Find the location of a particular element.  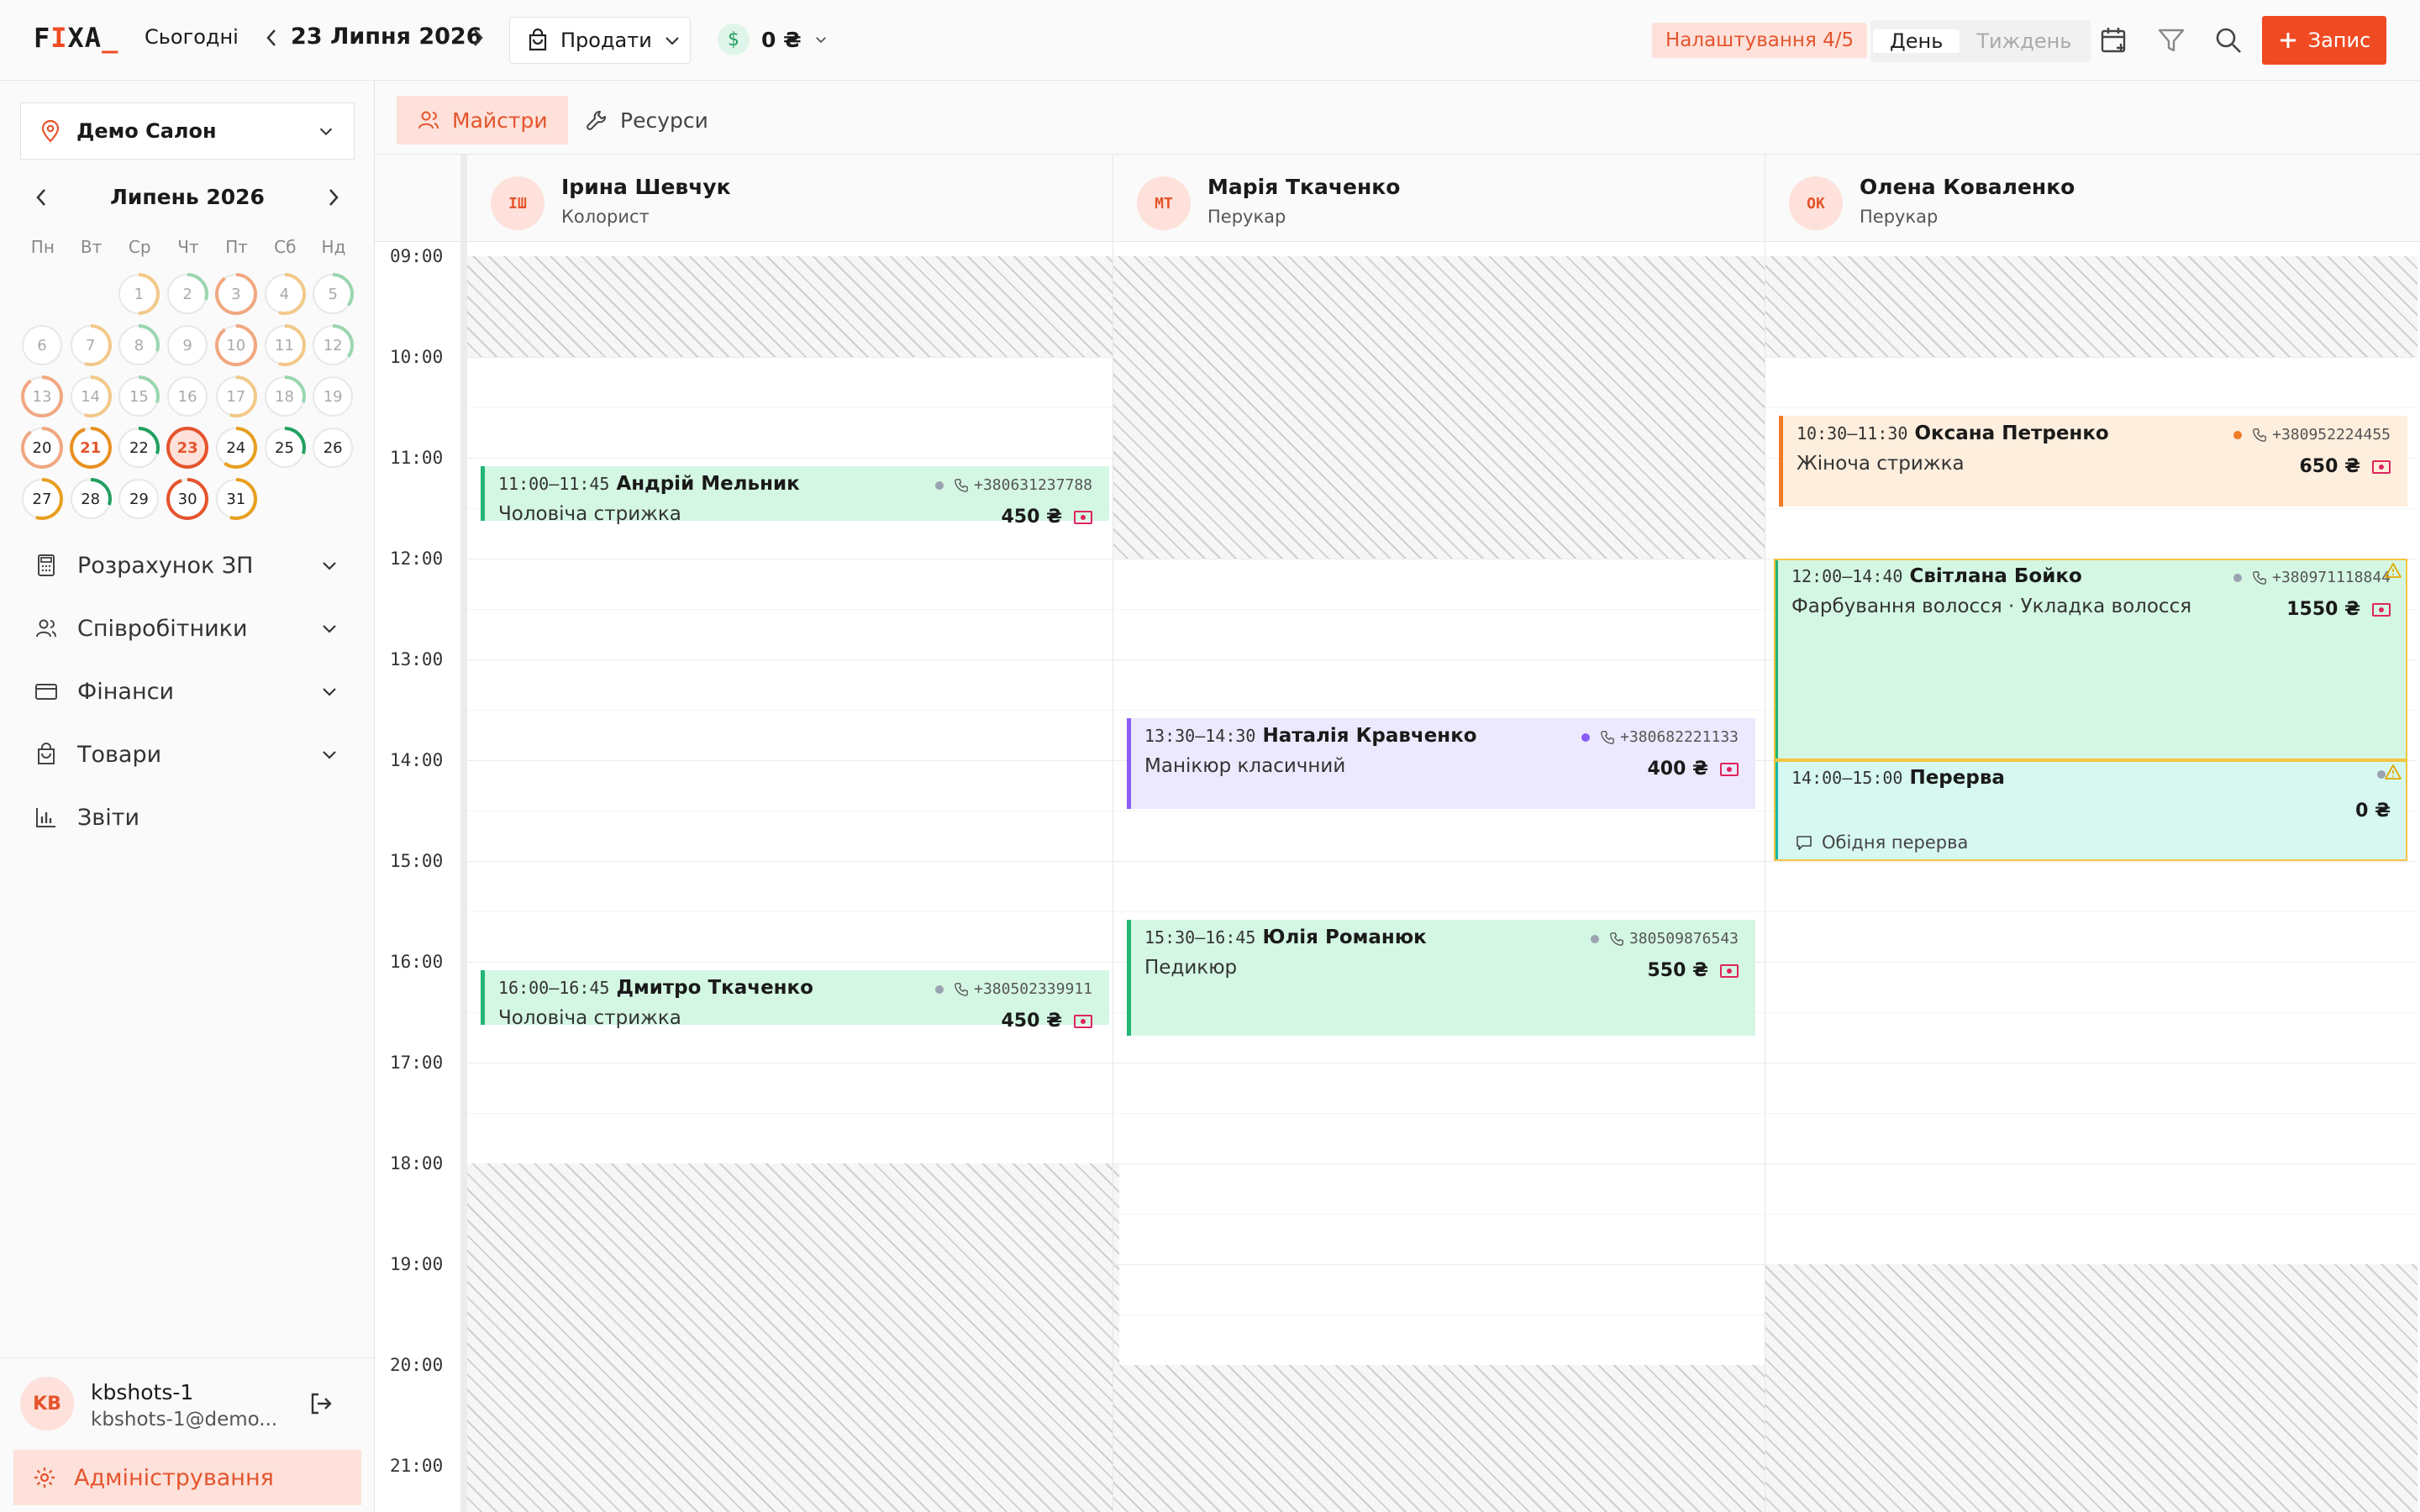

calendar-day: 13 is located at coordinates (42, 396).